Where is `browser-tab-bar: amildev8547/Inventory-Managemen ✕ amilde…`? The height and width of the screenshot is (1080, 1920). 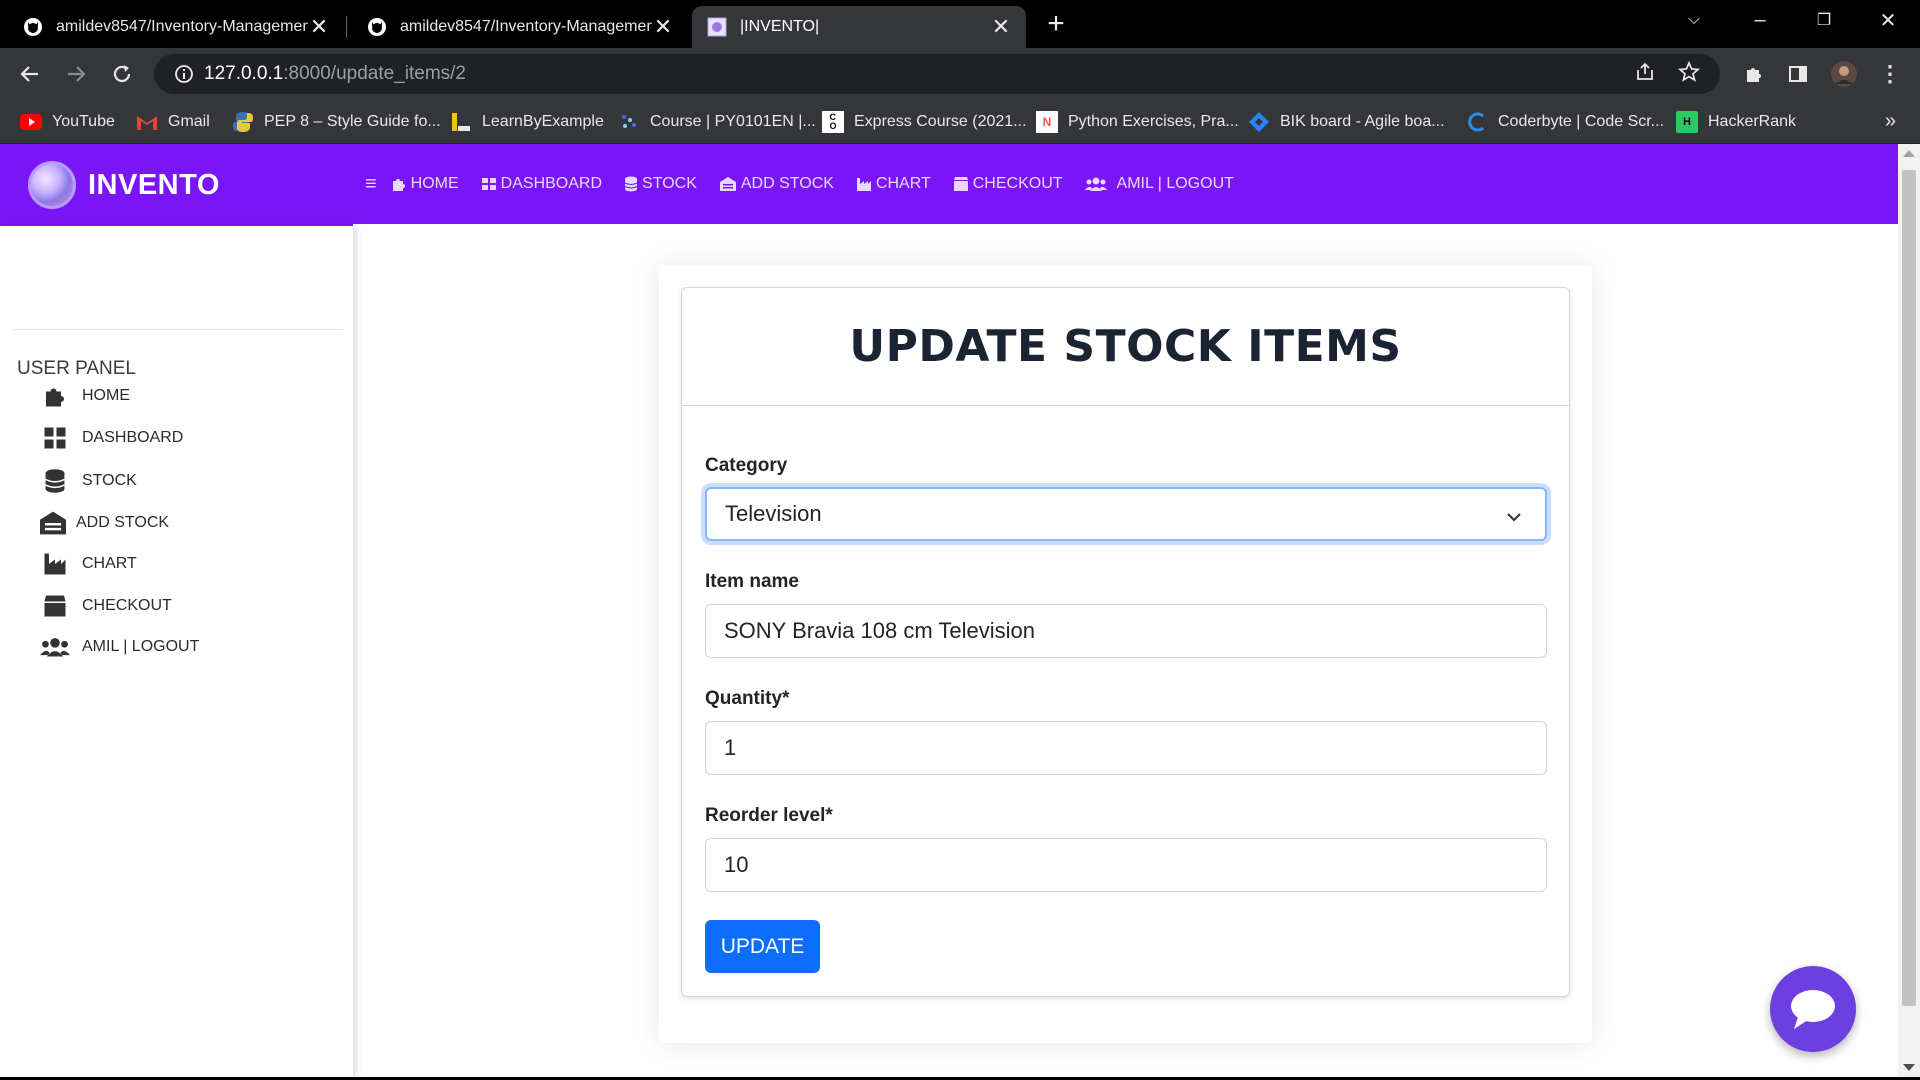 browser-tab-bar: amildev8547/Inventory-Managemen ✕ amilde… is located at coordinates (960, 24).